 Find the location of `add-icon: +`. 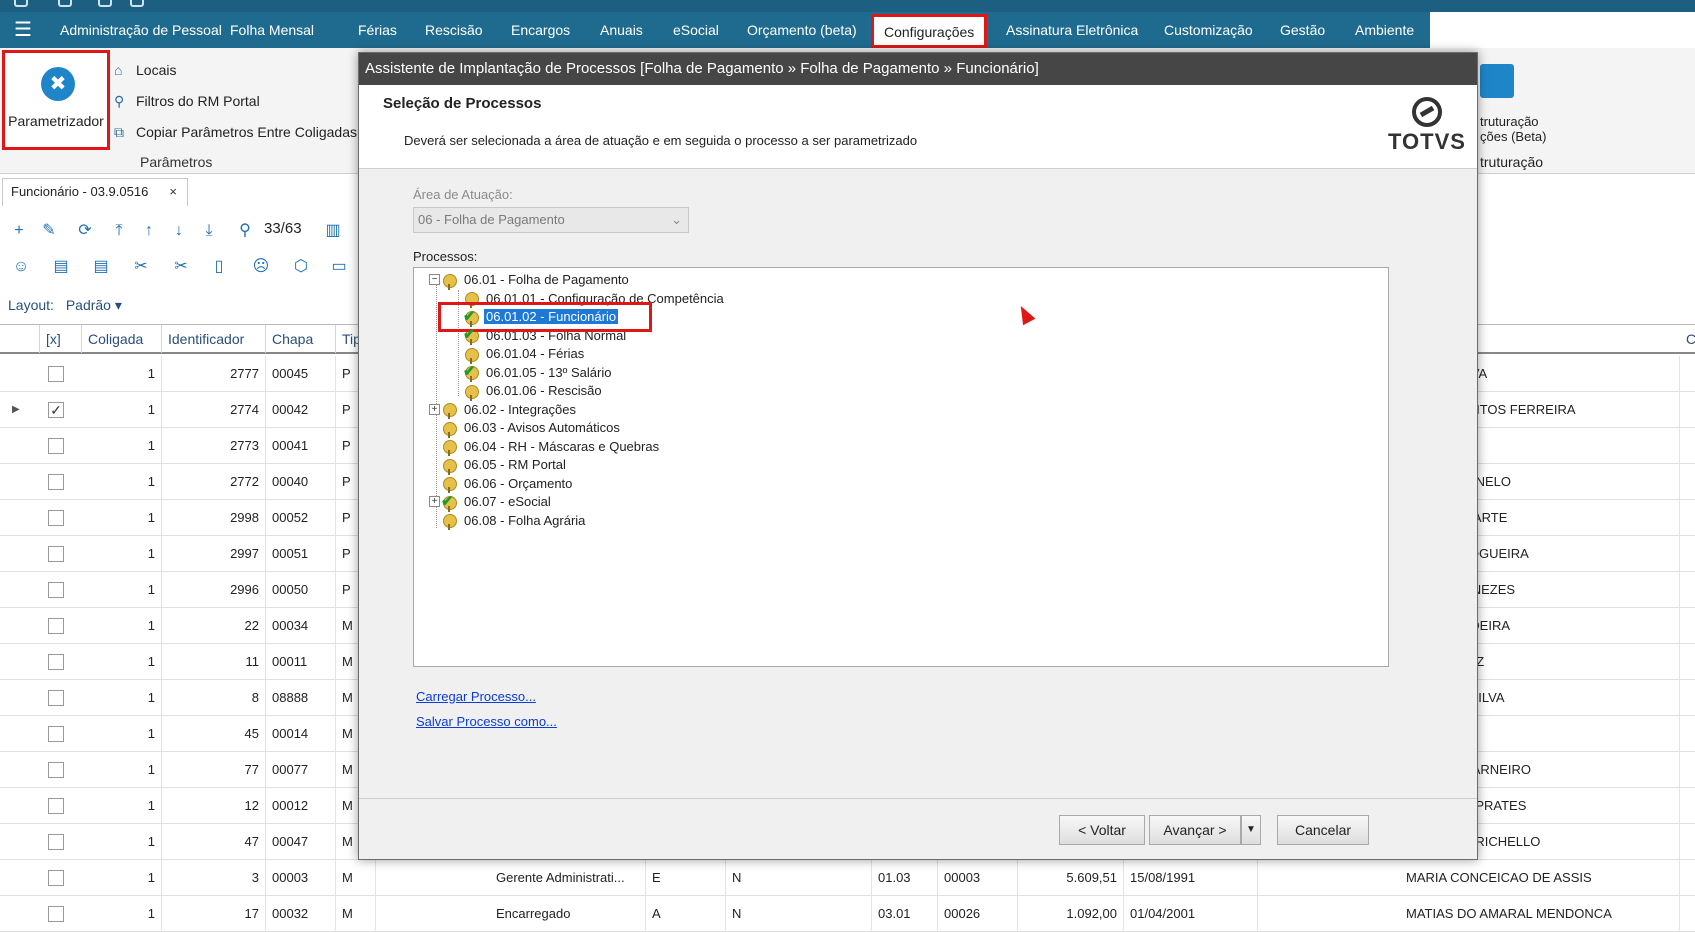

add-icon: + is located at coordinates (19, 231).